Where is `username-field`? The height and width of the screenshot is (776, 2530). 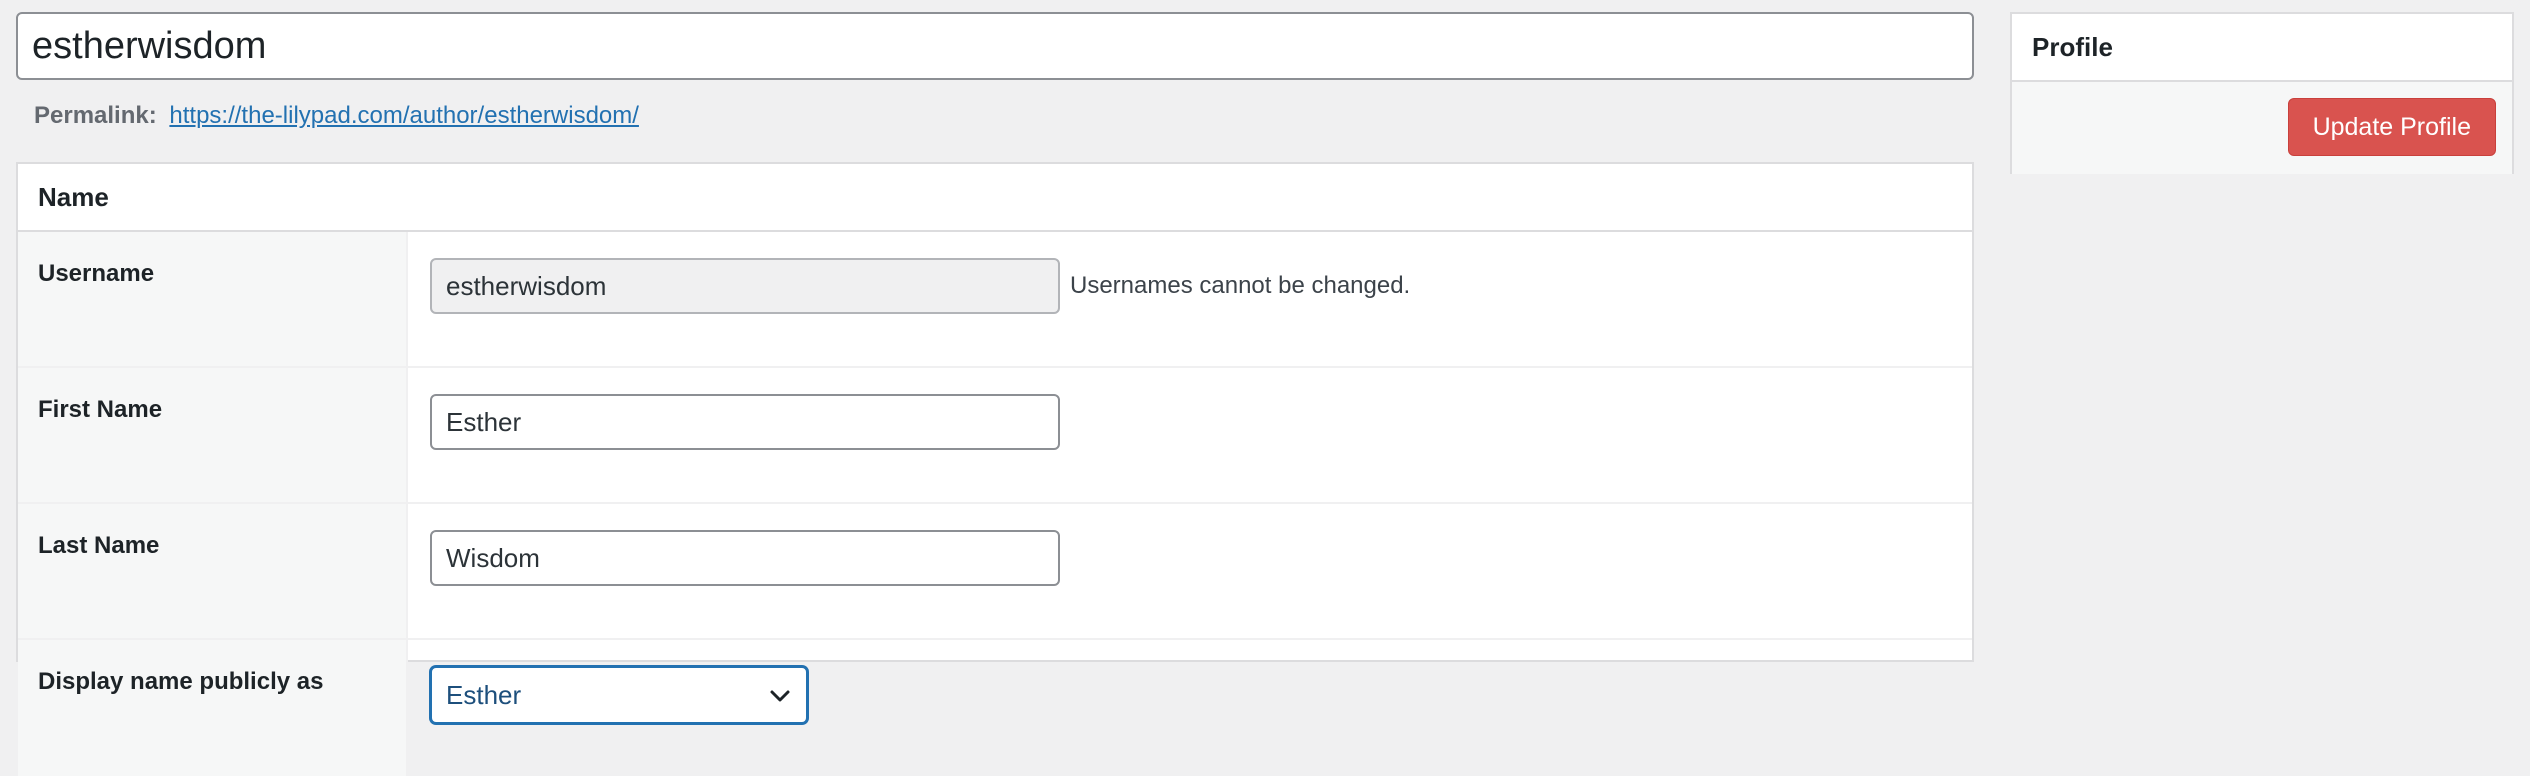
username-field is located at coordinates (745, 286).